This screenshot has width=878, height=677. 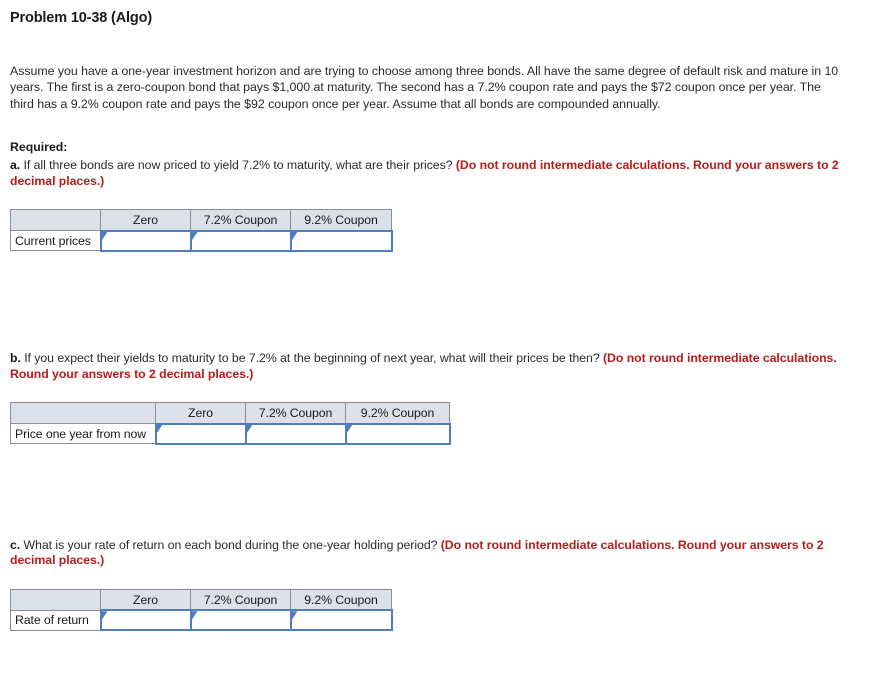 What do you see at coordinates (15, 544) in the screenshot?
I see `question-c-letter: c.` at bounding box center [15, 544].